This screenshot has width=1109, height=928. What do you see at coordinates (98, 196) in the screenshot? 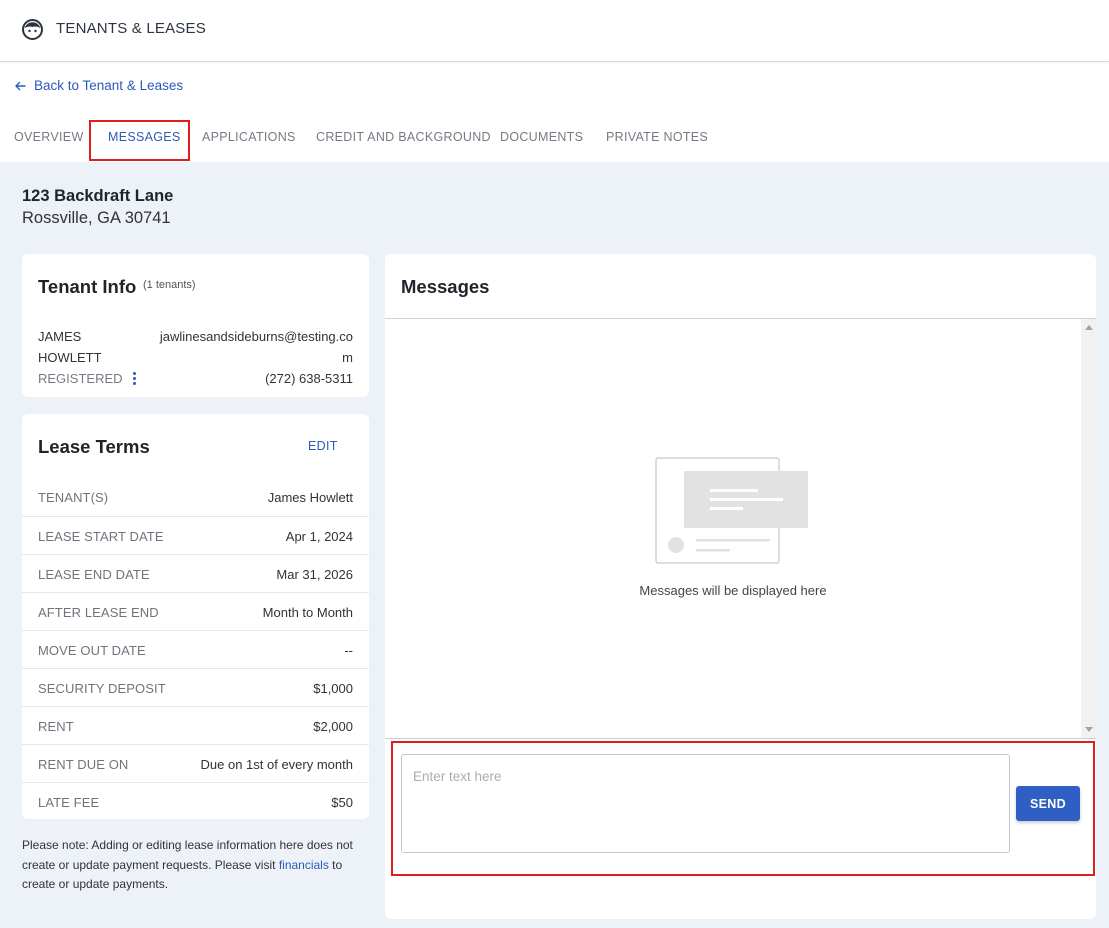
I see `property-address-line1: 123 Backdraft Lane` at bounding box center [98, 196].